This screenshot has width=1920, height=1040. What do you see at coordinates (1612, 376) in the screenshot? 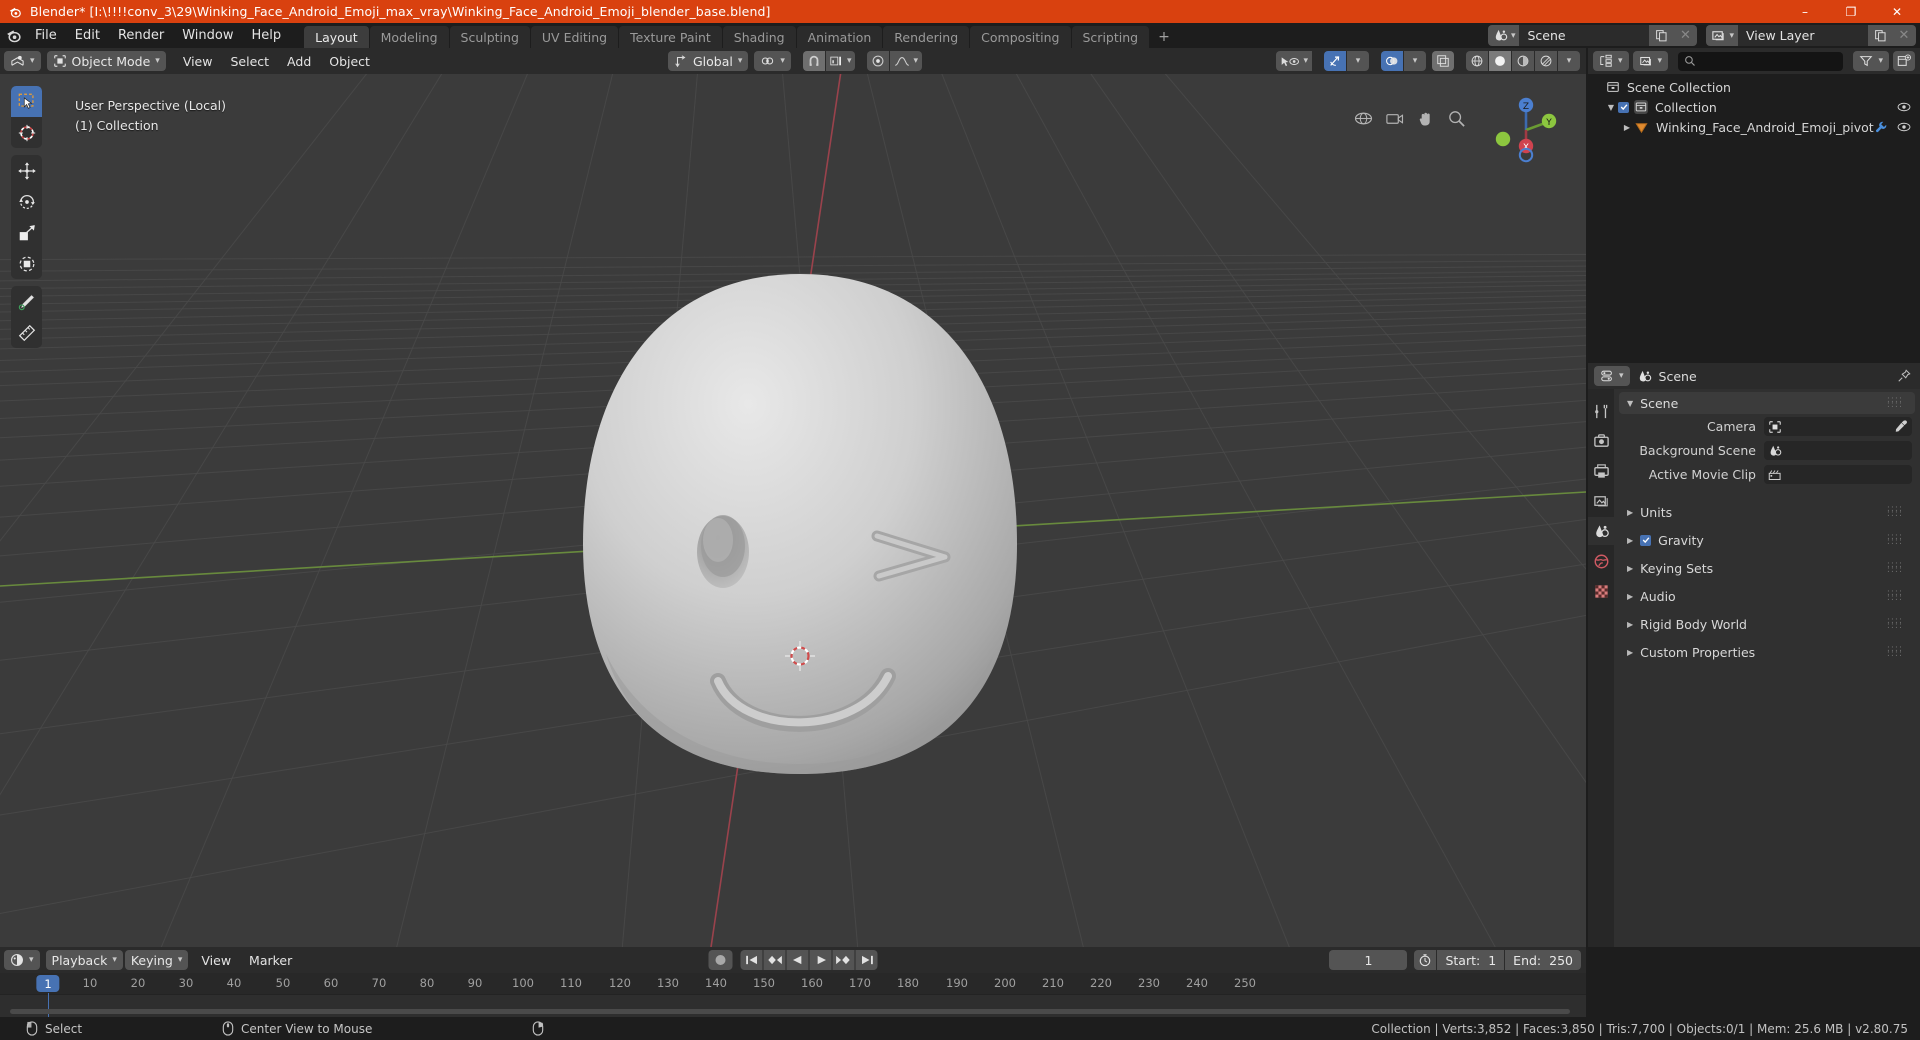
I see `properties-editor-type-button: ▾` at bounding box center [1612, 376].